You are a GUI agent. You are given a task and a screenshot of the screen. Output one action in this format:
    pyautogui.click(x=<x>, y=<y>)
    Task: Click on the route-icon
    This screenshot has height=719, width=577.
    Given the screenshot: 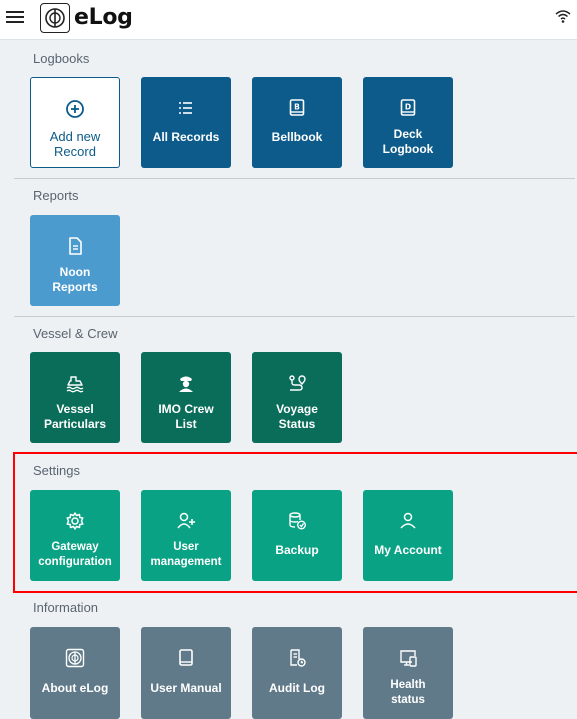 What is the action you would take?
    pyautogui.click(x=297, y=383)
    